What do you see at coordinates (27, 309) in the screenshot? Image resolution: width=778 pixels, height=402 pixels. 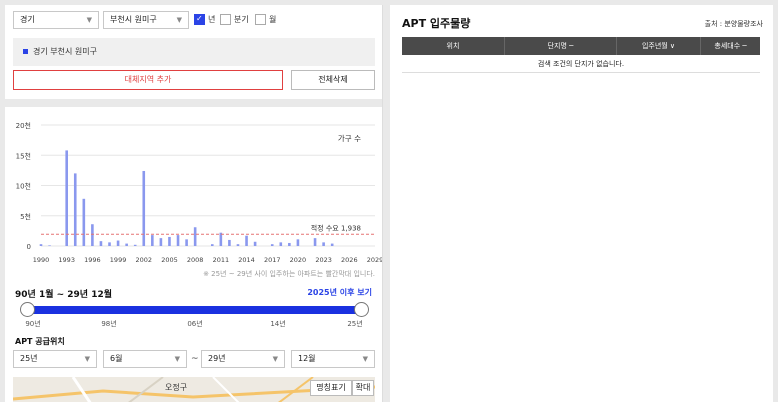 I see `period-slider-start-handle` at bounding box center [27, 309].